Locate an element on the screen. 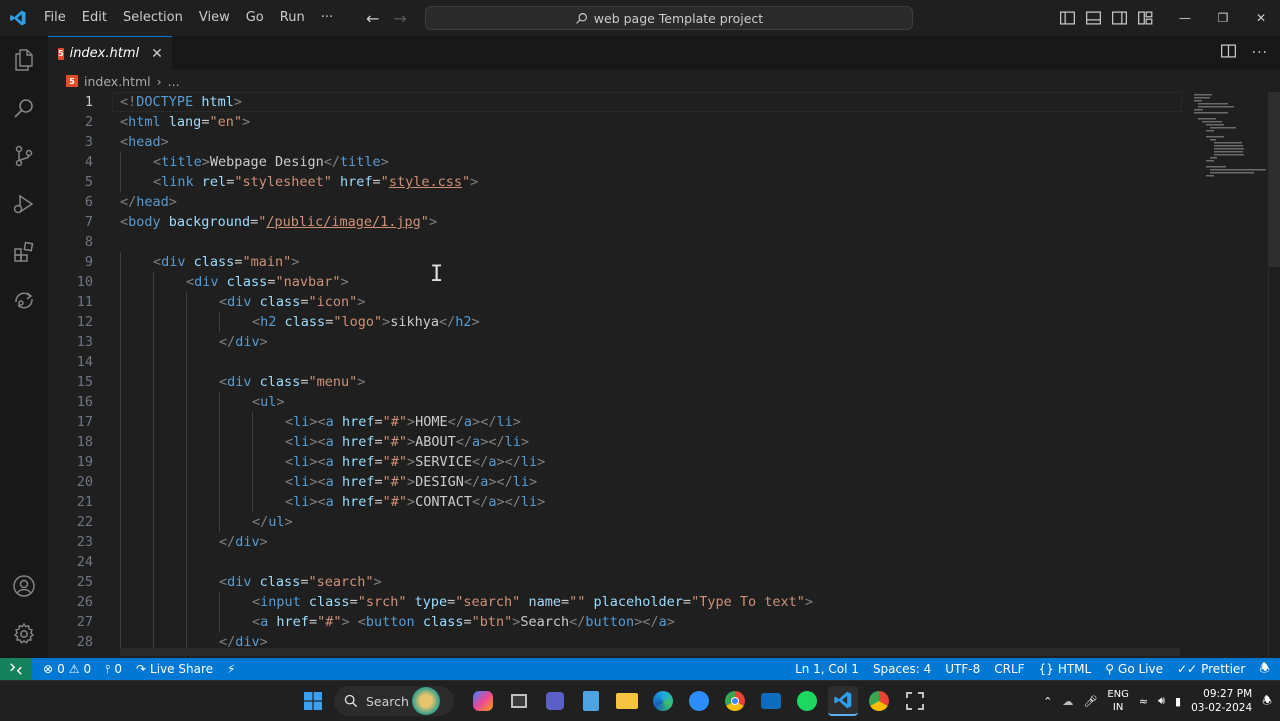  code-line: 24 is located at coordinates (618, 562).